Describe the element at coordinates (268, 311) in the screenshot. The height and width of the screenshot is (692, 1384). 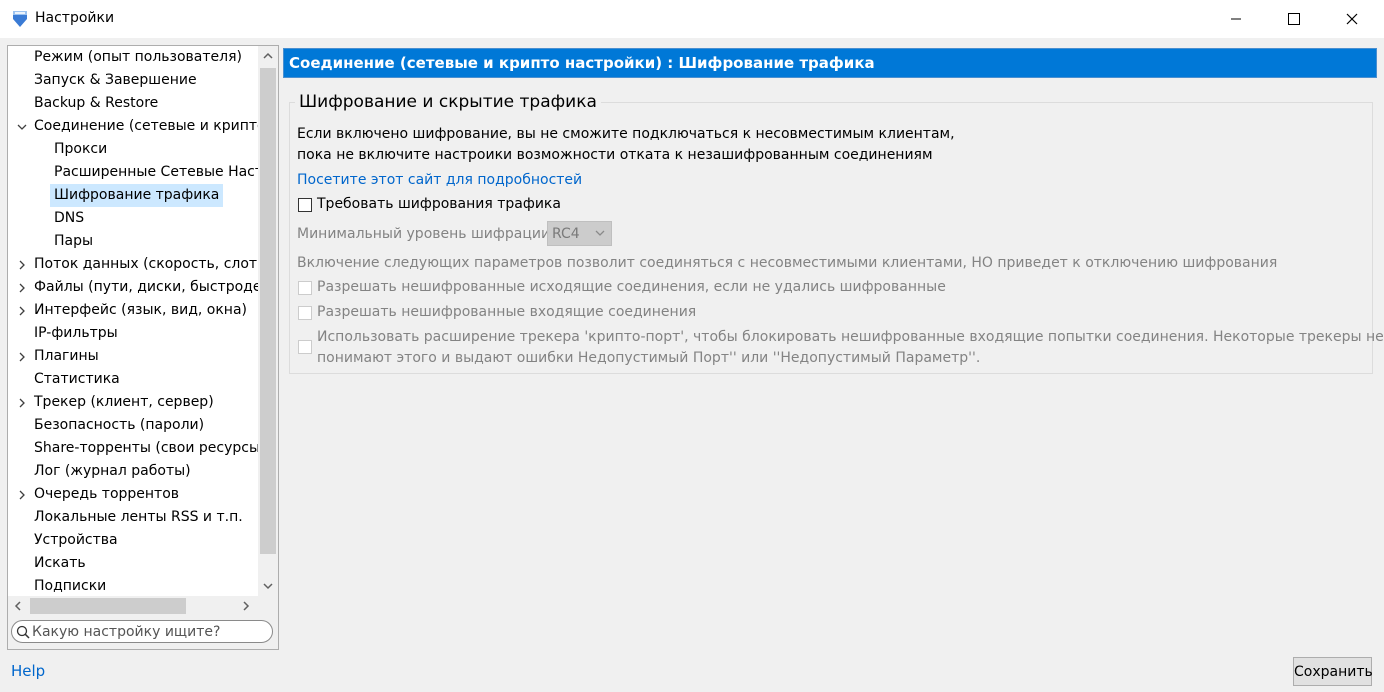
I see `vertical-scroll-thumb` at that location.